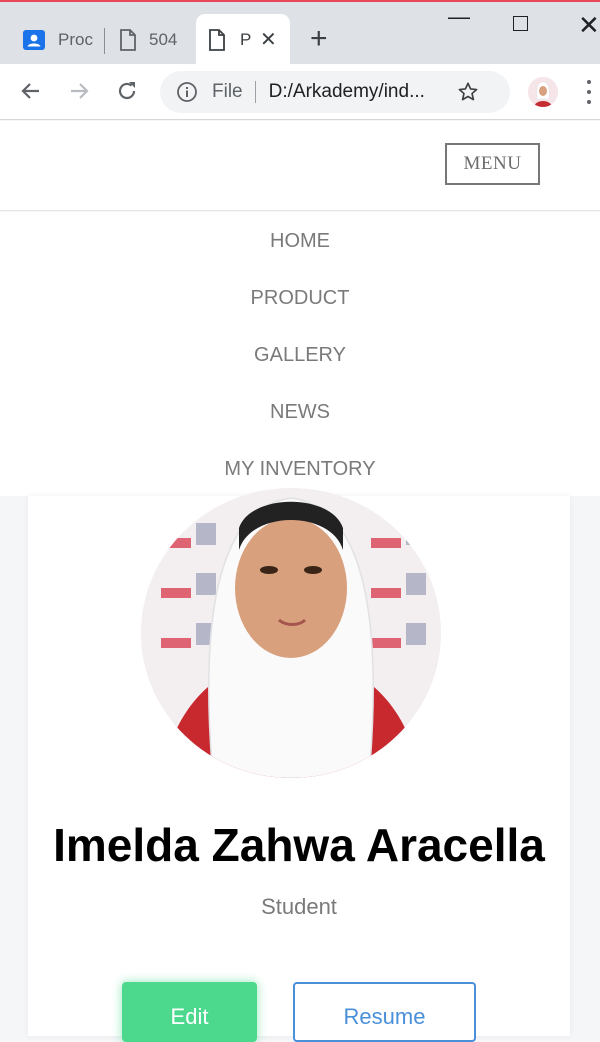 The image size is (600, 1042). What do you see at coordinates (187, 92) in the screenshot?
I see `site-info-icon` at bounding box center [187, 92].